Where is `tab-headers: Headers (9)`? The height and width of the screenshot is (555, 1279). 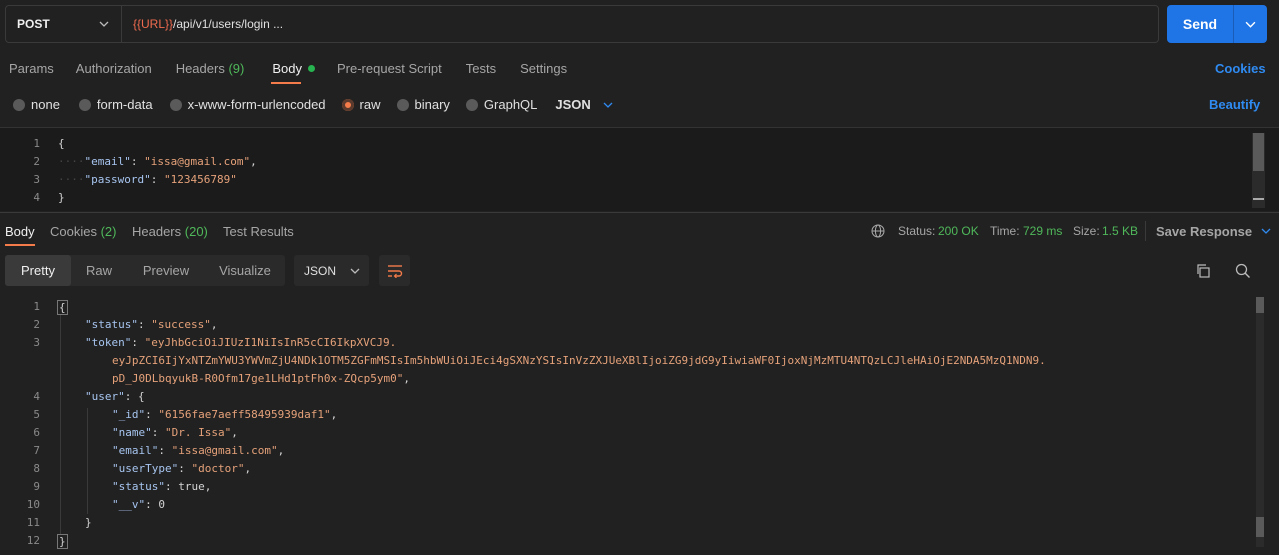 tab-headers: Headers (9) is located at coordinates (210, 68).